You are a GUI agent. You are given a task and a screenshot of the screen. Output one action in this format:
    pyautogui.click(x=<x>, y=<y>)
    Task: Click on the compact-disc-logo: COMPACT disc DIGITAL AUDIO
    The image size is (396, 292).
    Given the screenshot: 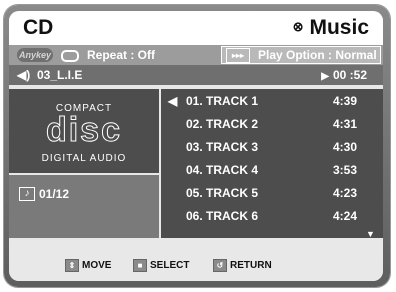 What is the action you would take?
    pyautogui.click(x=84, y=131)
    